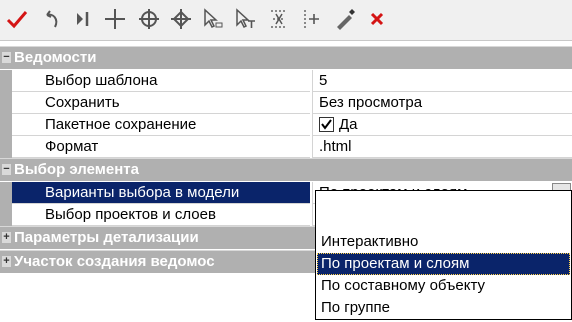 The width and height of the screenshot is (572, 322). Describe the element at coordinates (161, 193) in the screenshot. I see `property-name: Варианты выбора в модели` at that location.